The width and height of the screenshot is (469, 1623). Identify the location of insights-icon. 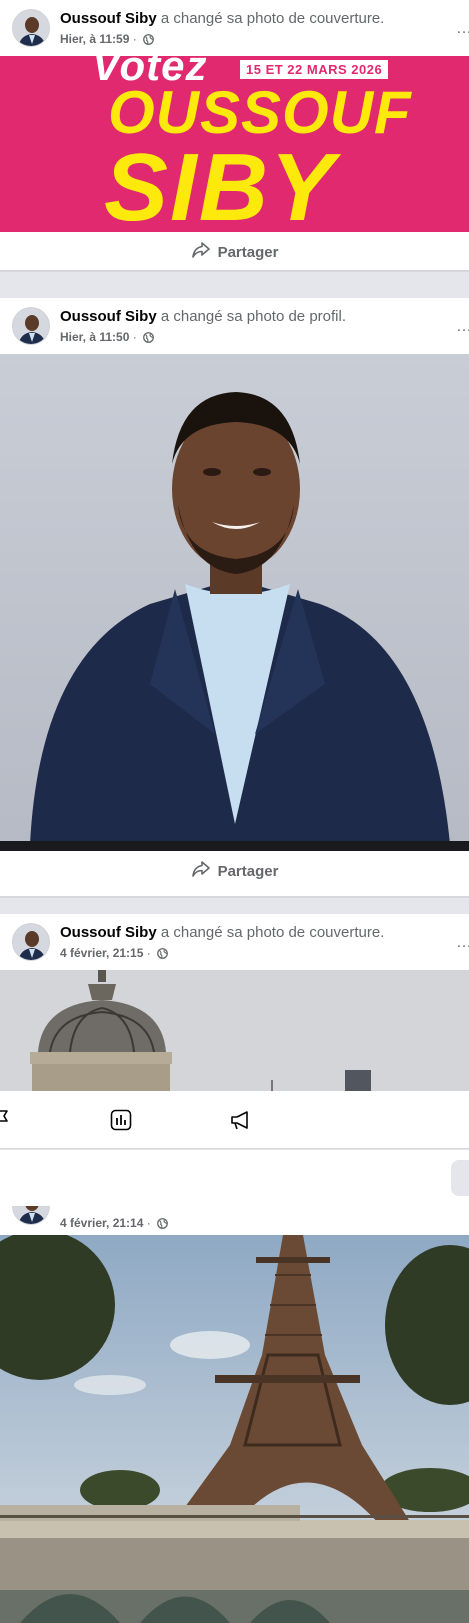
(121, 1122).